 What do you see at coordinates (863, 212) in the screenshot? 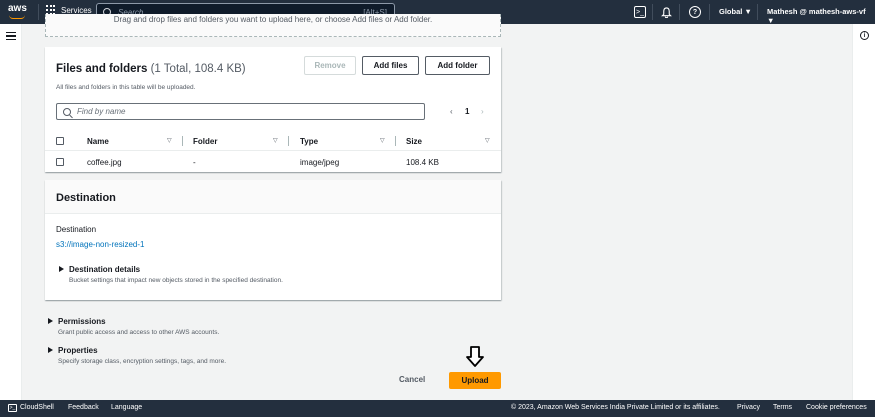
I see `right-side-rail: i` at bounding box center [863, 212].